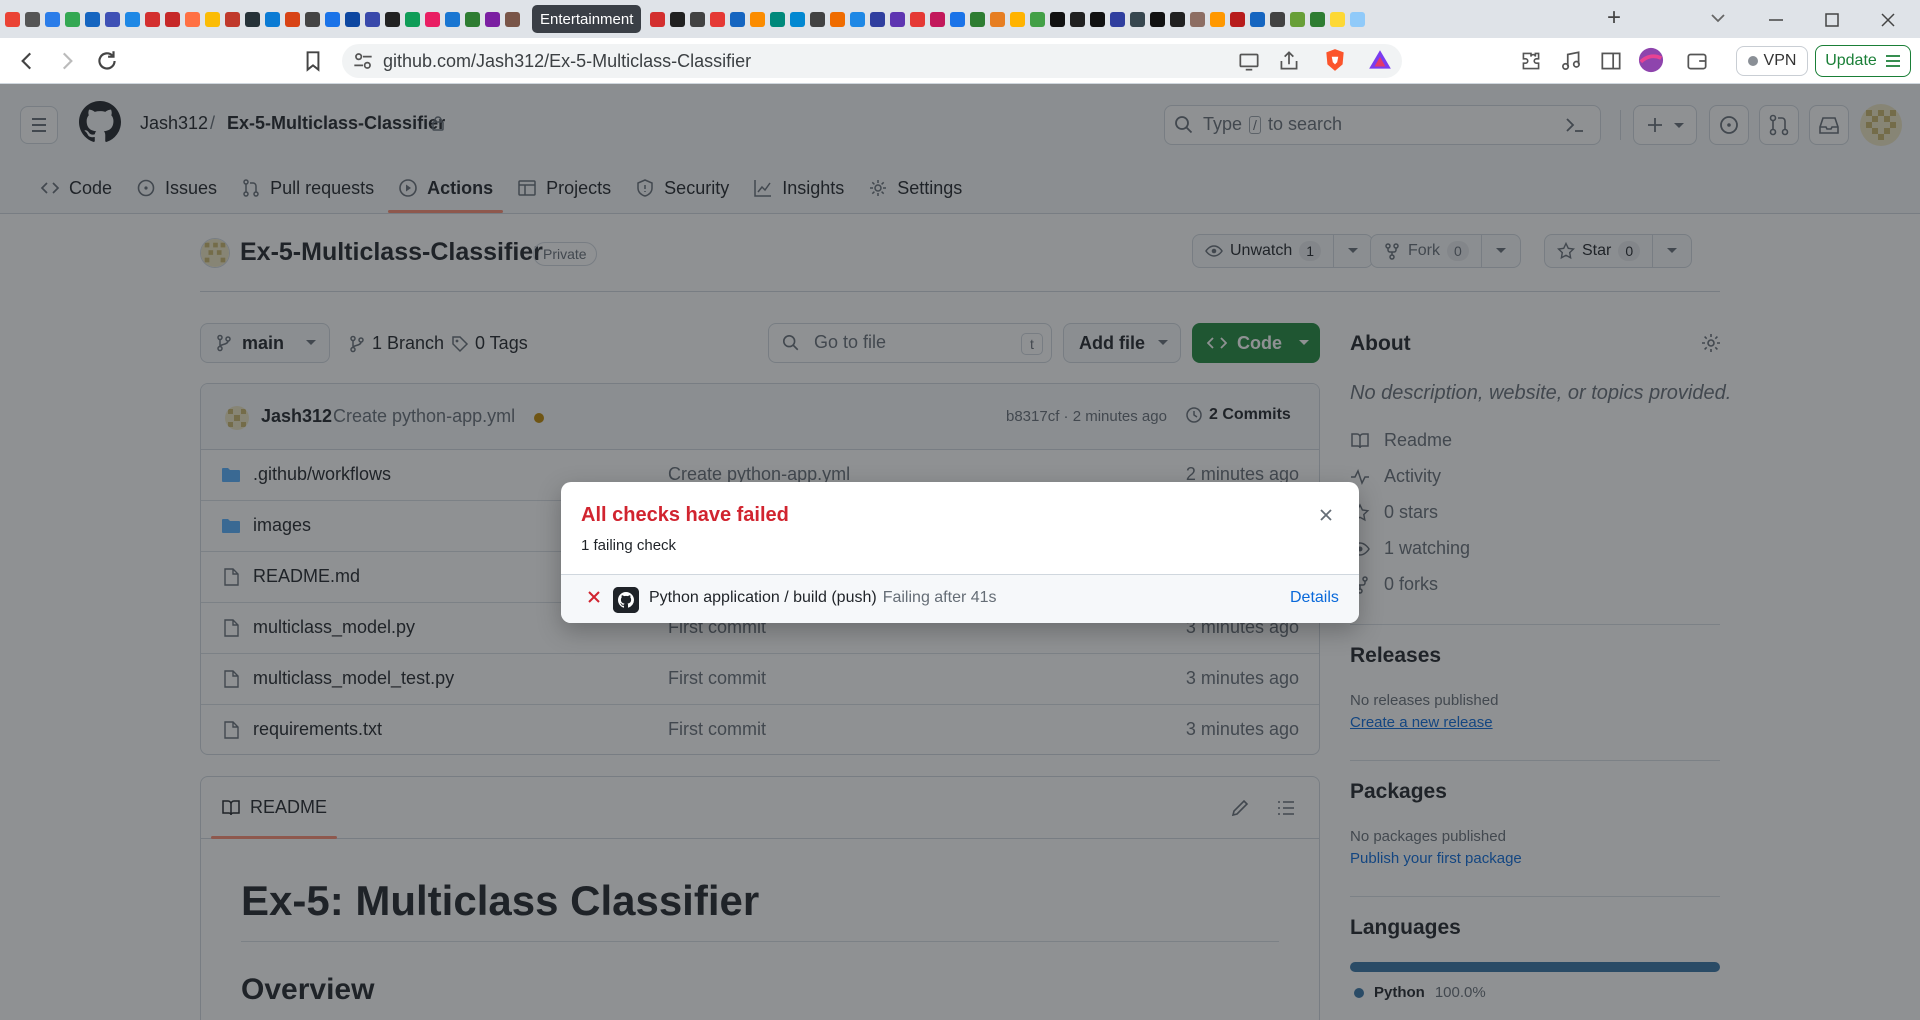 The width and height of the screenshot is (1920, 1020). What do you see at coordinates (629, 545) in the screenshot?
I see `checks-dialog-subtitle: 1 failing check` at bounding box center [629, 545].